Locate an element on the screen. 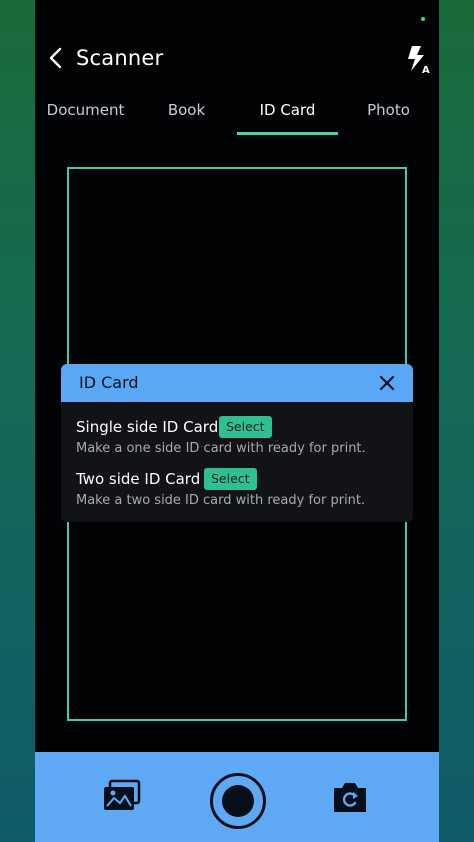 This screenshot has width=474, height=842. gallery-icon is located at coordinates (122, 796).